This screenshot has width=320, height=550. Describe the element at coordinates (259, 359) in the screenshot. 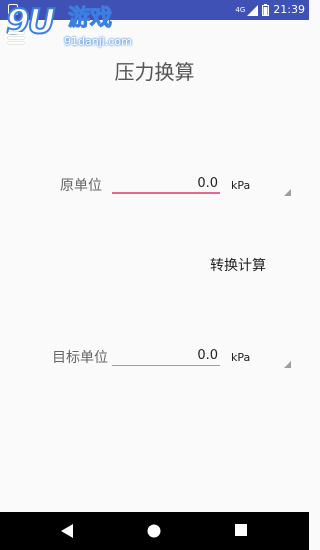

I see `target-unit-spinner: kPa` at that location.